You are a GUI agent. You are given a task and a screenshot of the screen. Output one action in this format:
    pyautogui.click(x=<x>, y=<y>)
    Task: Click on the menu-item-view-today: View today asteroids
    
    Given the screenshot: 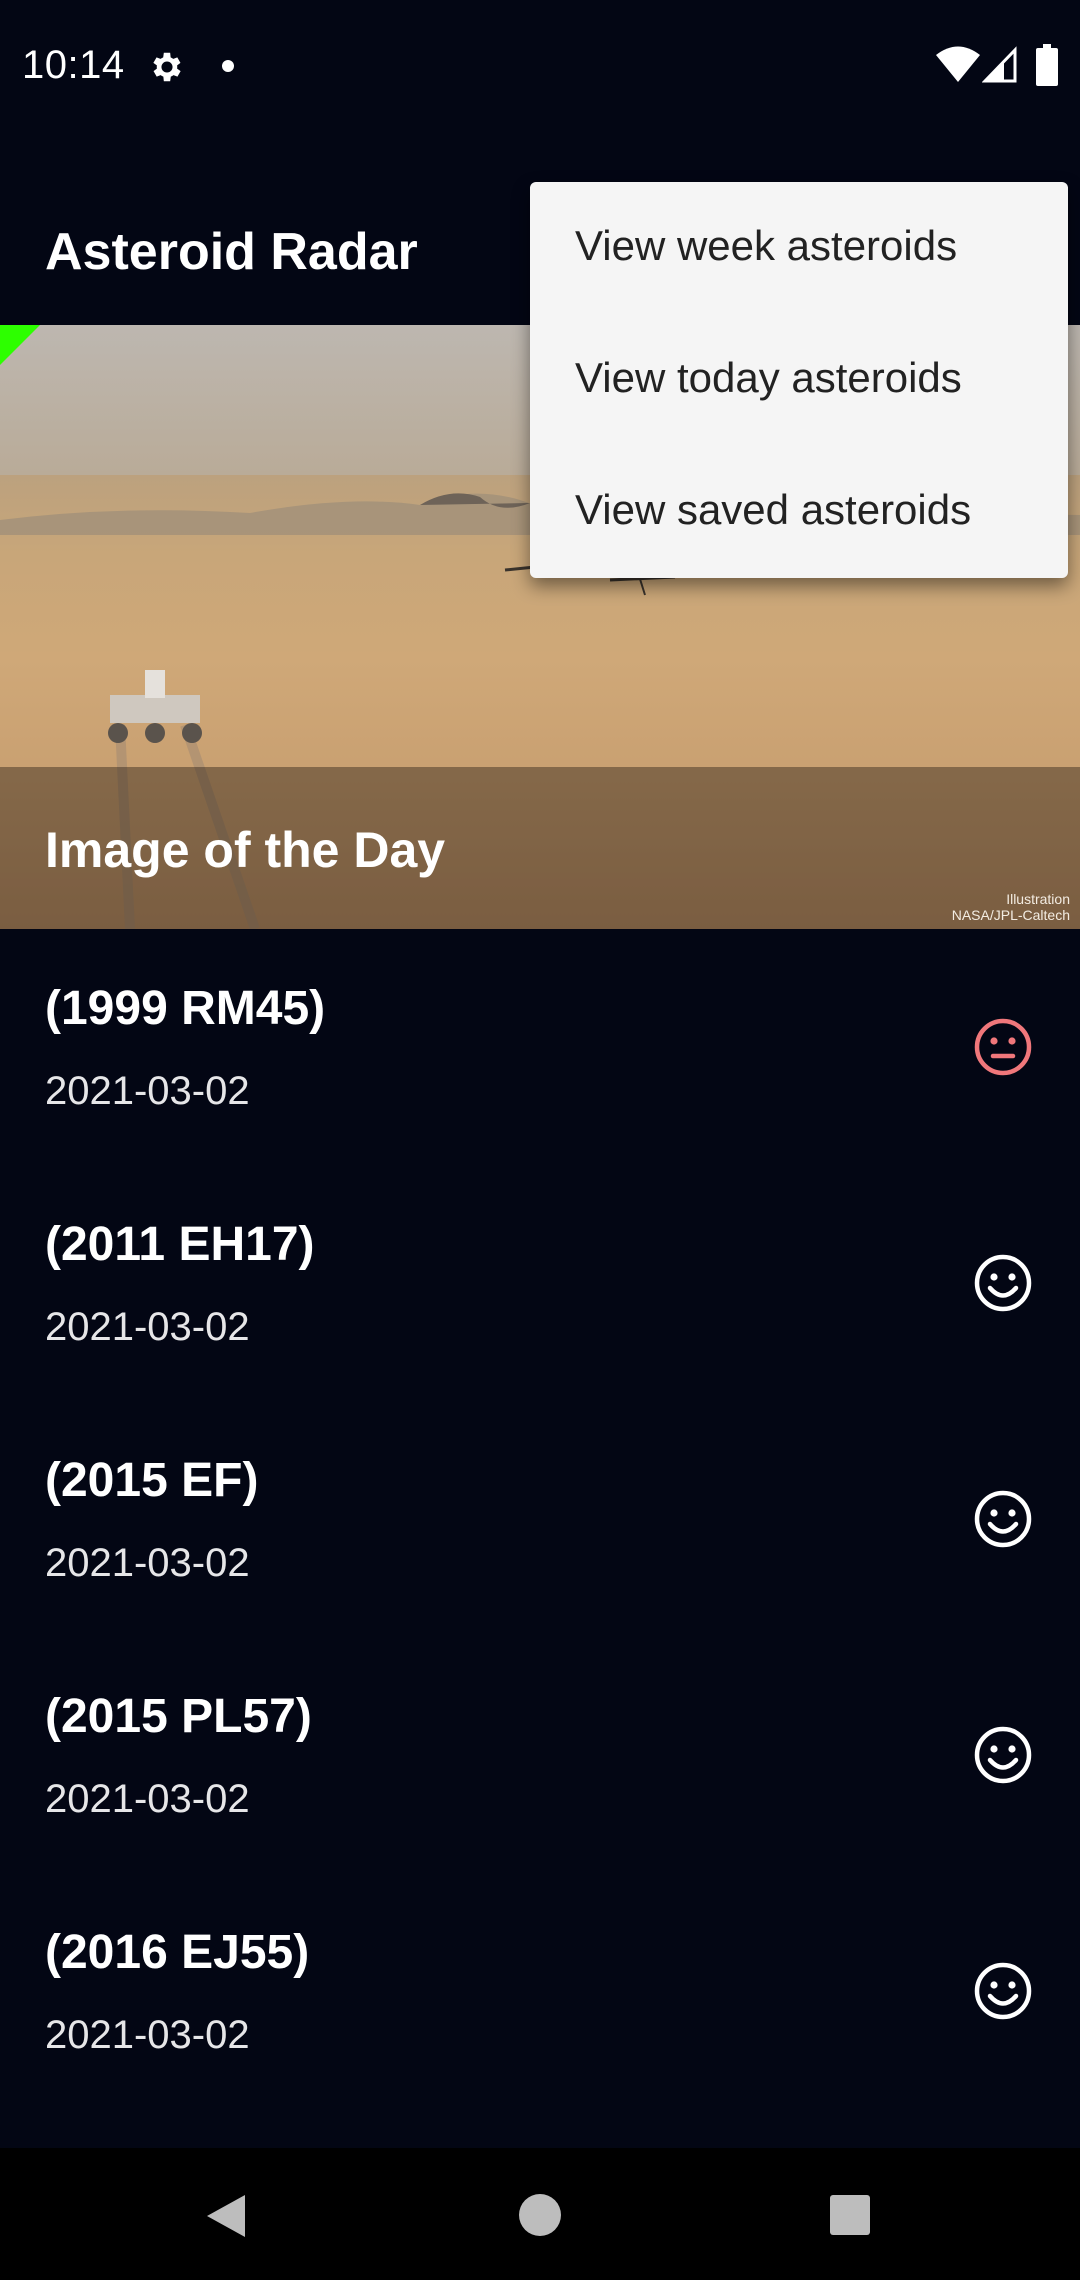 What is the action you would take?
    pyautogui.click(x=799, y=380)
    